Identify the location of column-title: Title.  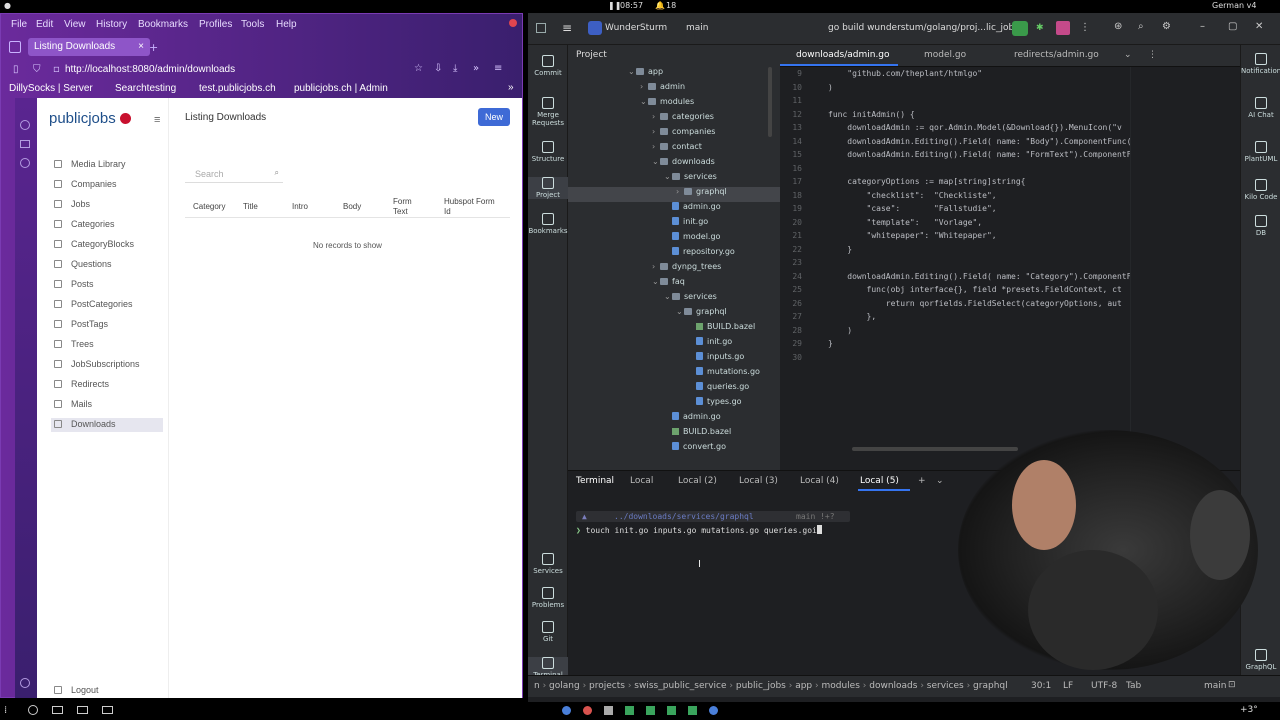
(250, 206).